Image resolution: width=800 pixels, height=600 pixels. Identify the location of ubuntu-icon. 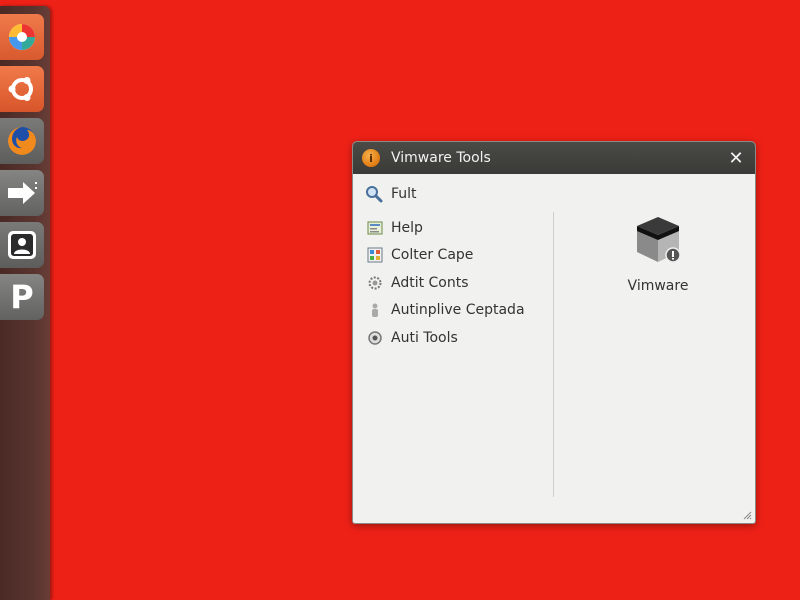
(20, 89).